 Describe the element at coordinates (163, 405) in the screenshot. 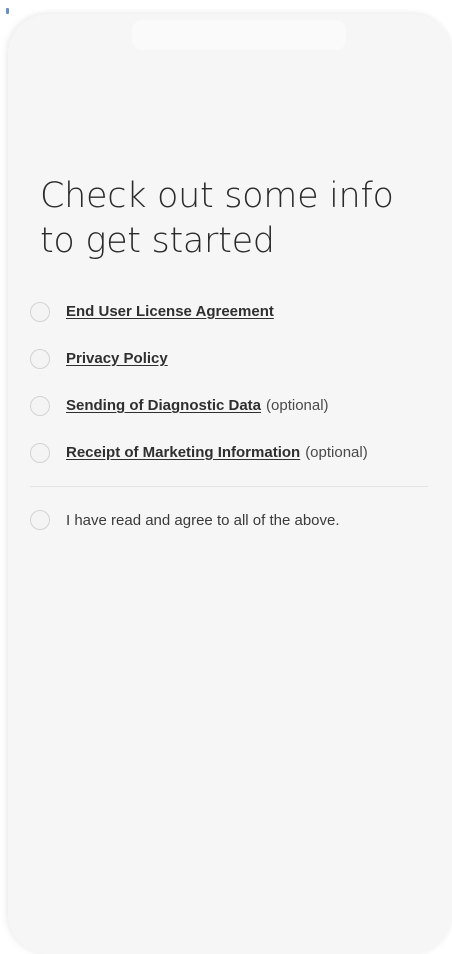

I see `diagnostic-data-link: Sending of Diagnostic Data` at that location.